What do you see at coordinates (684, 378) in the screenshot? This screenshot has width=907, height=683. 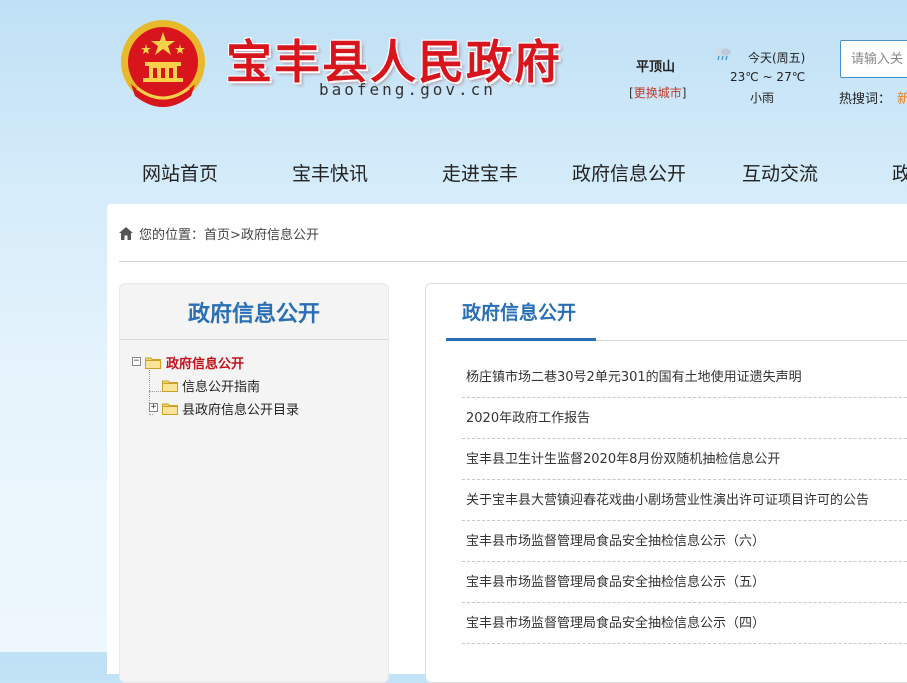 I see `list-item: 杨庄镇市场二巷30号2单元301的国有土地使用证遗失声明` at bounding box center [684, 378].